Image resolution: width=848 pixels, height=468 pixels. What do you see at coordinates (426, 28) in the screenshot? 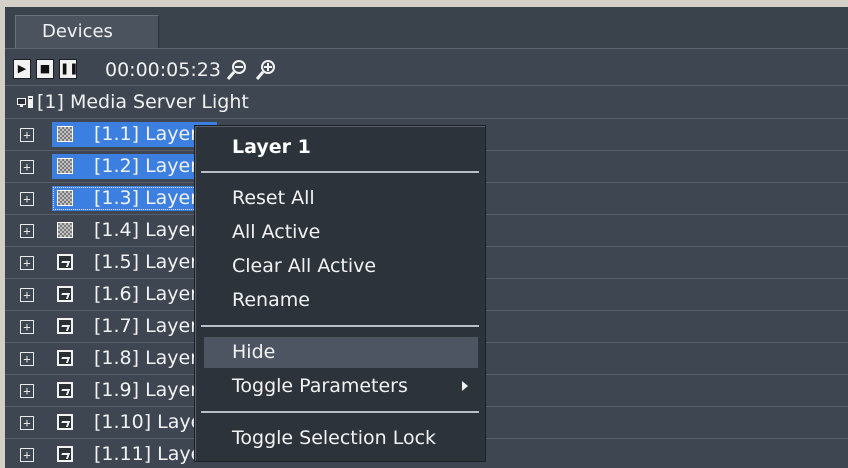
I see `tab-bar: Devices` at bounding box center [426, 28].